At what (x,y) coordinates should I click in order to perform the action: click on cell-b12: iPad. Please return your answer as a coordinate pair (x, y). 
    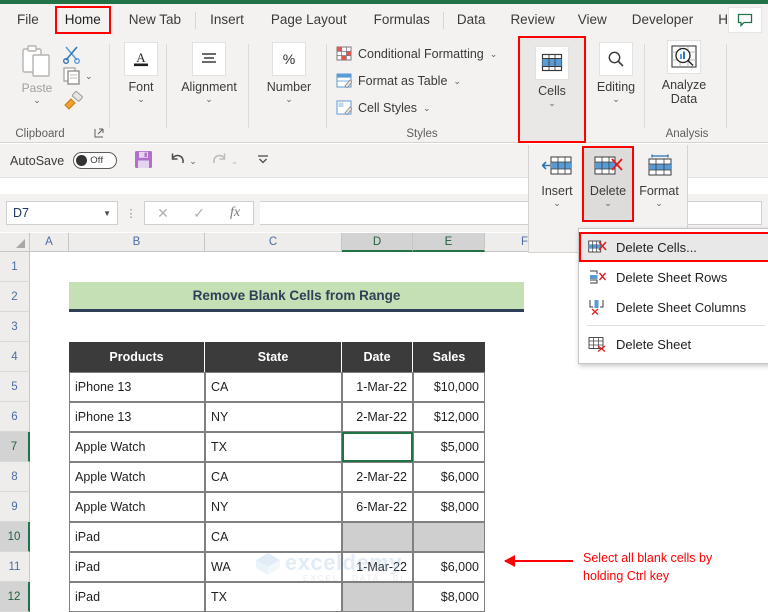
    Looking at the image, I should click on (137, 597).